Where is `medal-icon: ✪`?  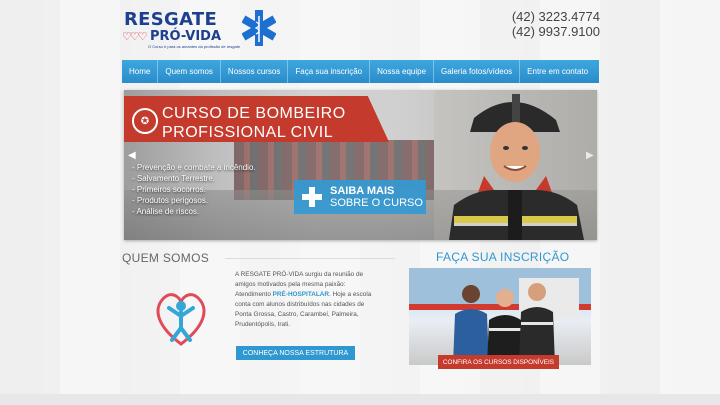
medal-icon: ✪ is located at coordinates (145, 121).